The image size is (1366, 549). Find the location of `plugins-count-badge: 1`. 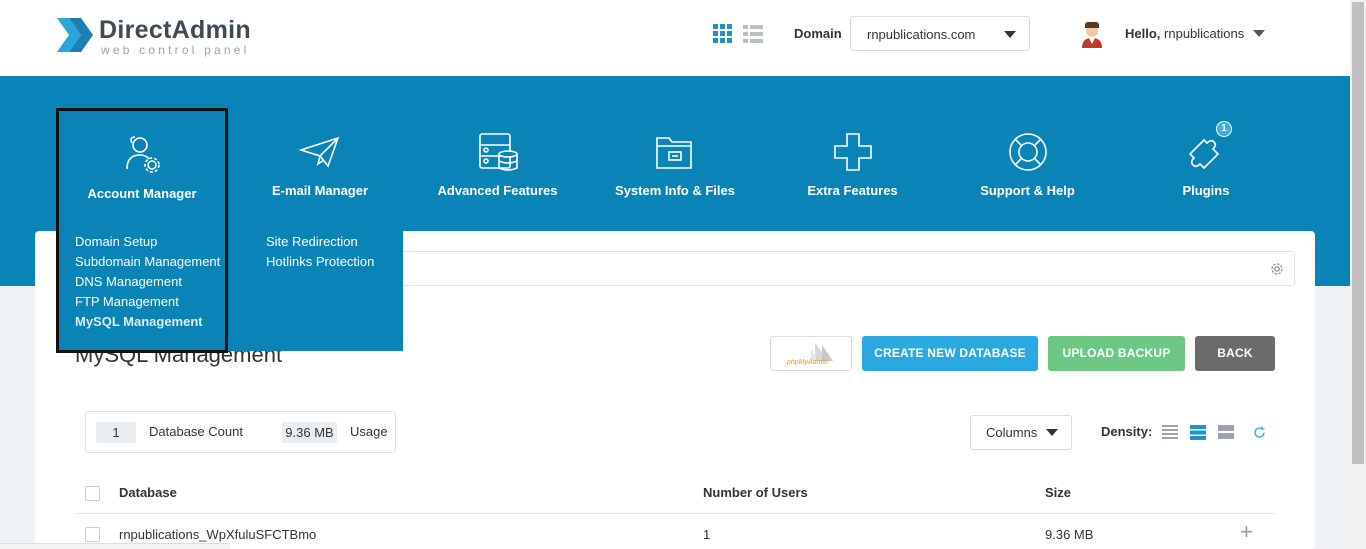

plugins-count-badge: 1 is located at coordinates (1224, 129).